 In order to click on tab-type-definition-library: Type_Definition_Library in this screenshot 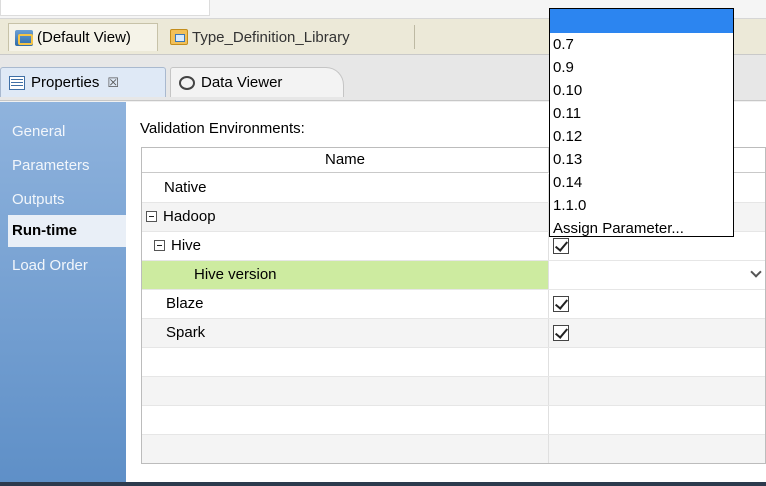, I will do `click(289, 37)`.